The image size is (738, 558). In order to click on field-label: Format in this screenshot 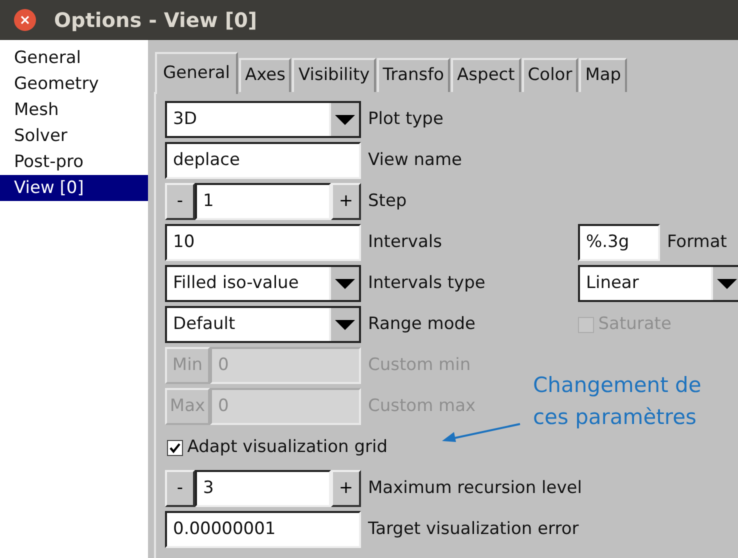, I will do `click(697, 242)`.